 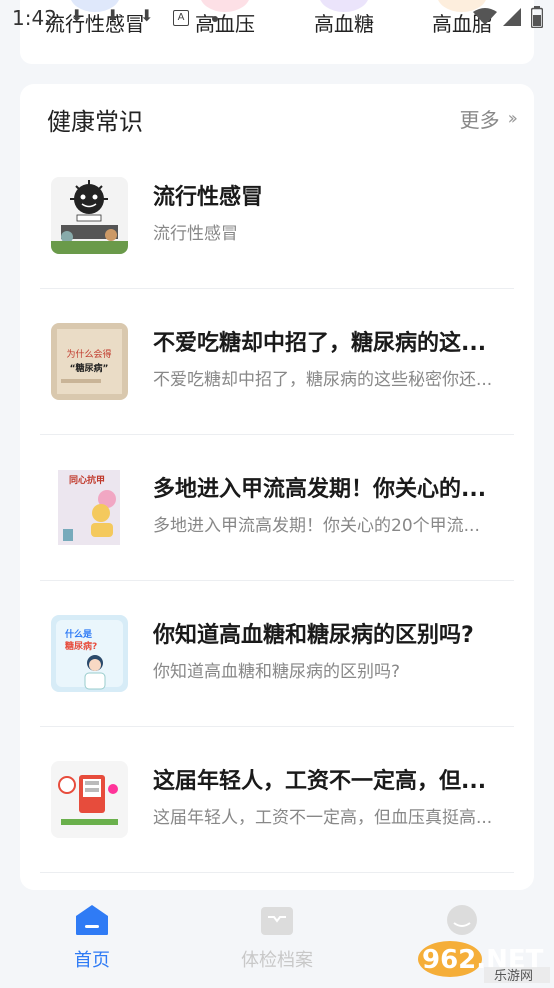 I want to click on diabetes-poster-icon: 为什么会得 “糖尿病”, so click(x=89, y=361).